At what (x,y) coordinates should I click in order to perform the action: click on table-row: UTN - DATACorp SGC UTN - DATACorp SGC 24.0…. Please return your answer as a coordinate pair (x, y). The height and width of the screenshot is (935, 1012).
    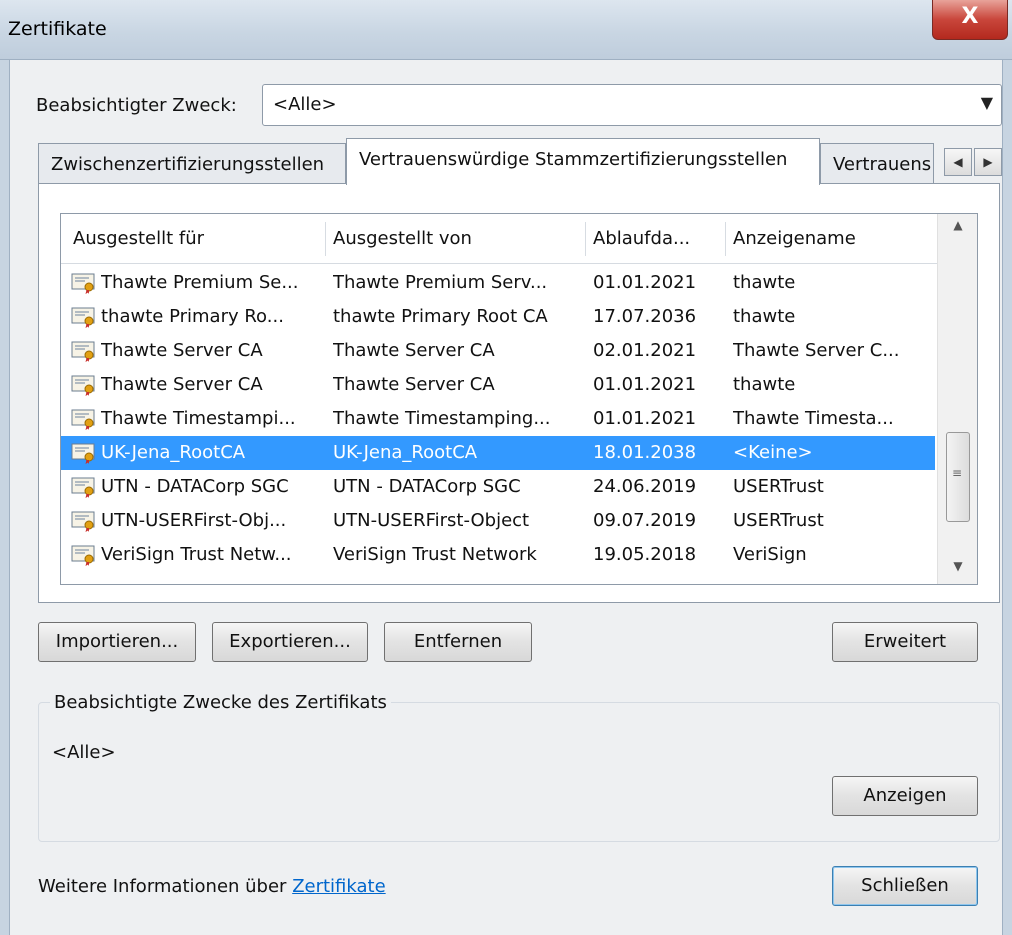
    Looking at the image, I should click on (498, 487).